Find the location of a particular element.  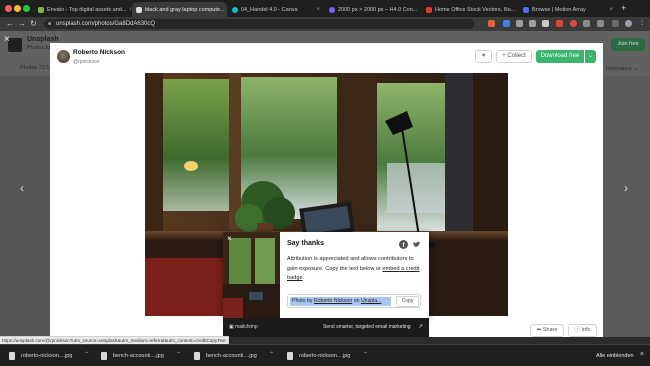

popup-thumbnail: × is located at coordinates (251, 275).